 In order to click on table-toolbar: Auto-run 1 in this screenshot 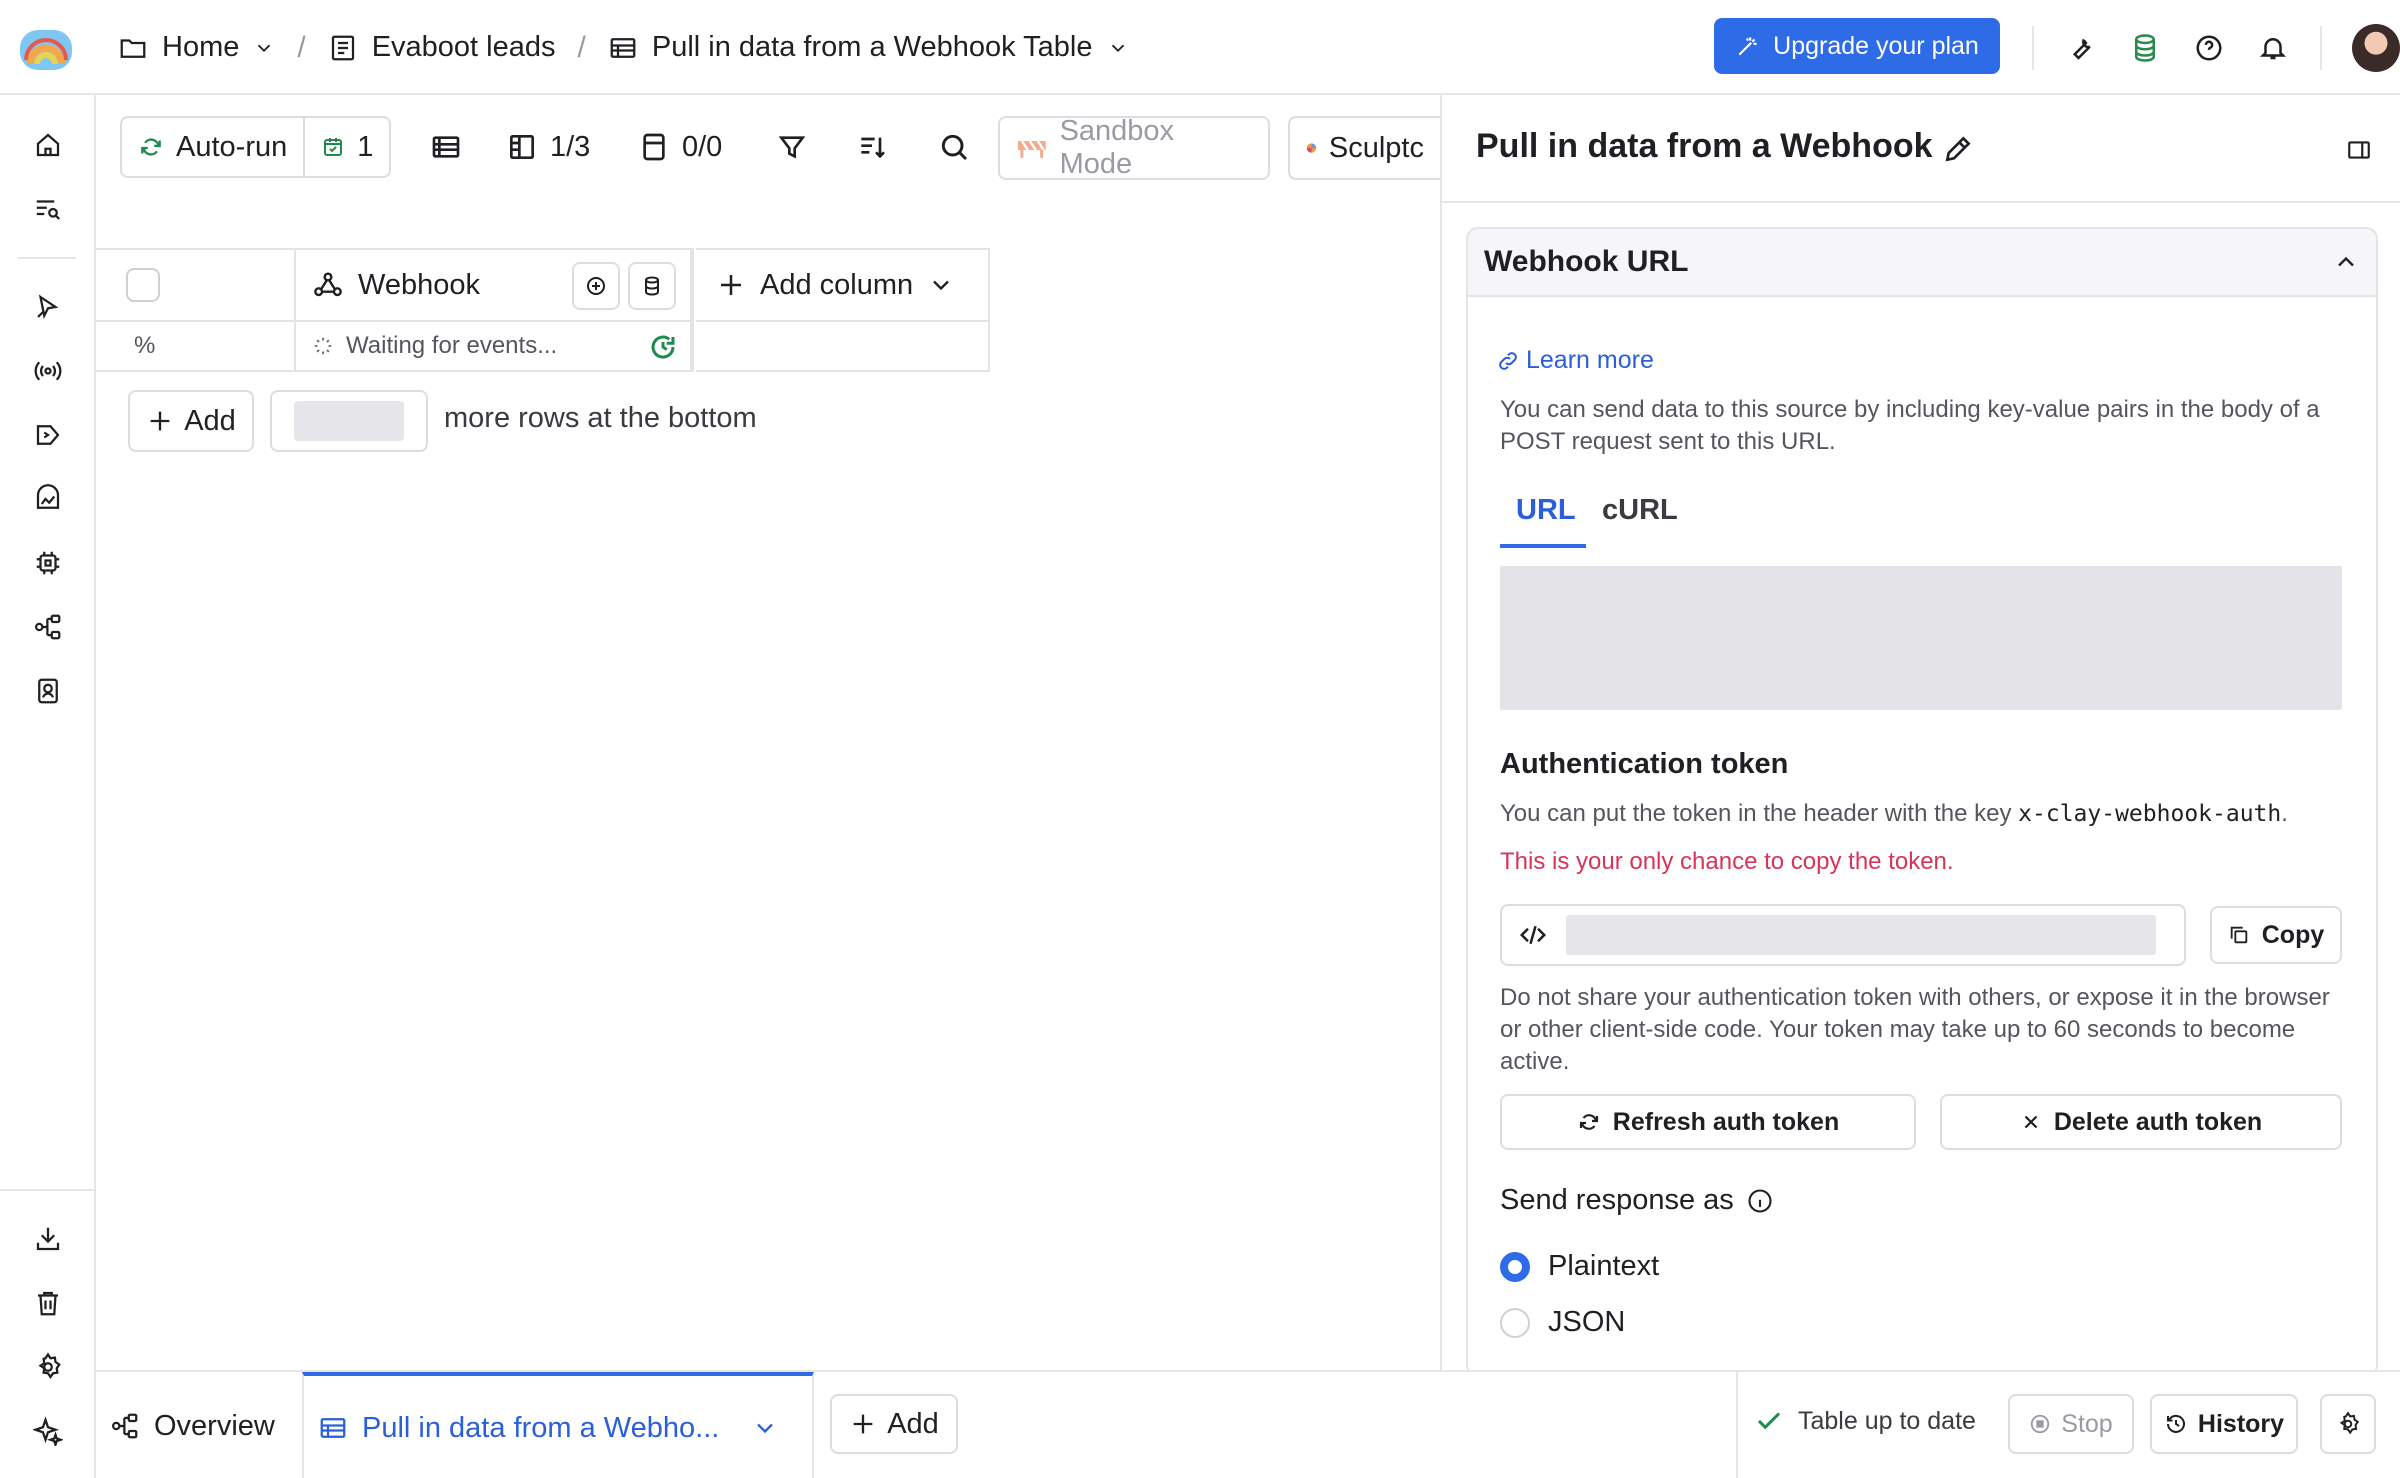, I will do `click(256, 147)`.